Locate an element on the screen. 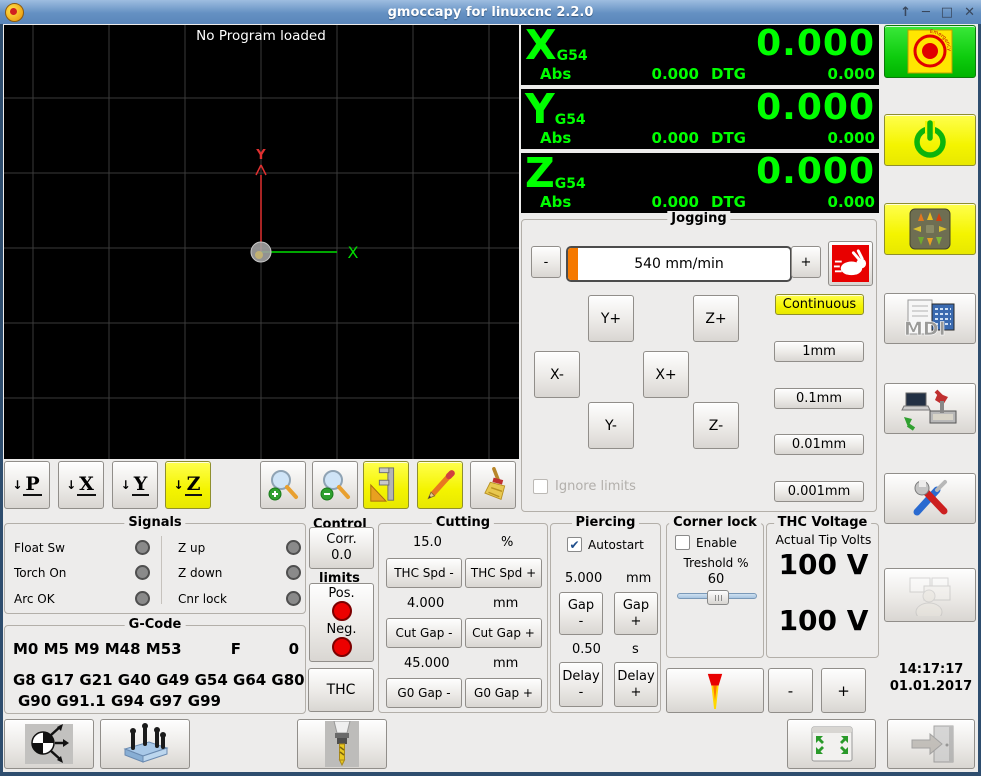 This screenshot has height=776, width=981. pierce-gap-minus-button: Gap - is located at coordinates (581, 613).